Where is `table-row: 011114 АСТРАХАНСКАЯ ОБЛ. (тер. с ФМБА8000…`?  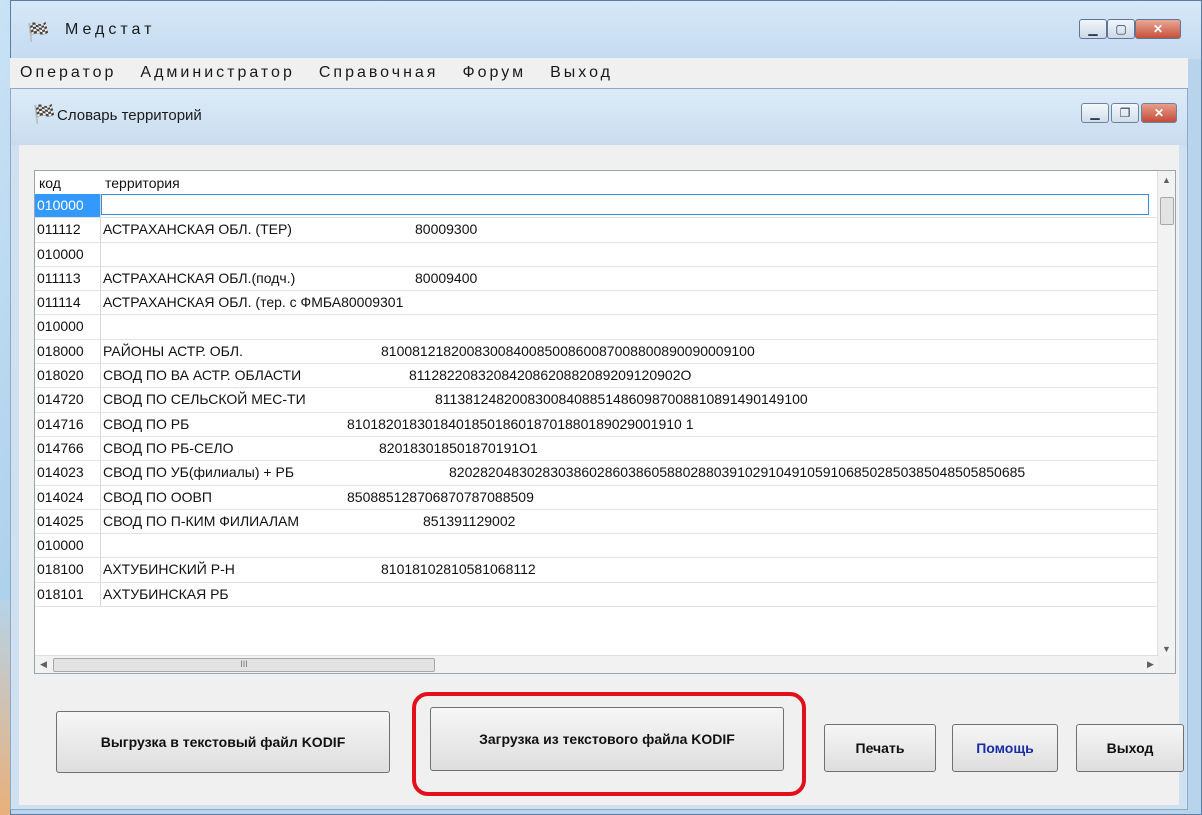
table-row: 011114 АСТРАХАНСКАЯ ОБЛ. (тер. с ФМБА8000… is located at coordinates (597, 303).